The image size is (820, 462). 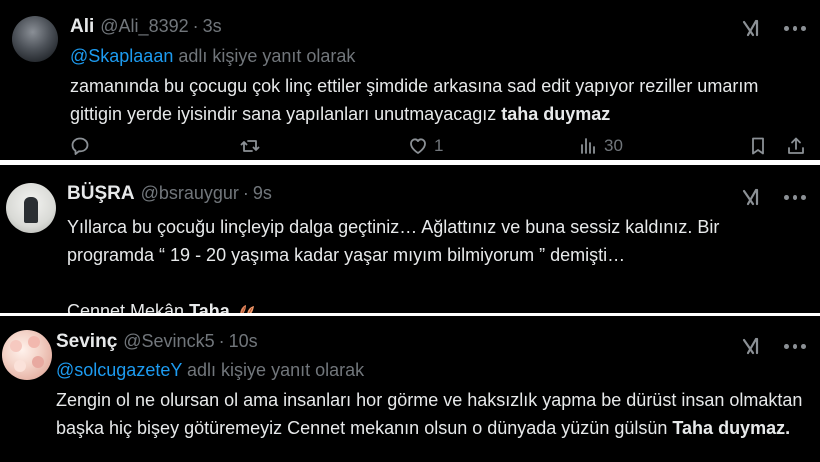 What do you see at coordinates (121, 56) in the screenshot?
I see `reply-mention-link: @Skaplaaan` at bounding box center [121, 56].